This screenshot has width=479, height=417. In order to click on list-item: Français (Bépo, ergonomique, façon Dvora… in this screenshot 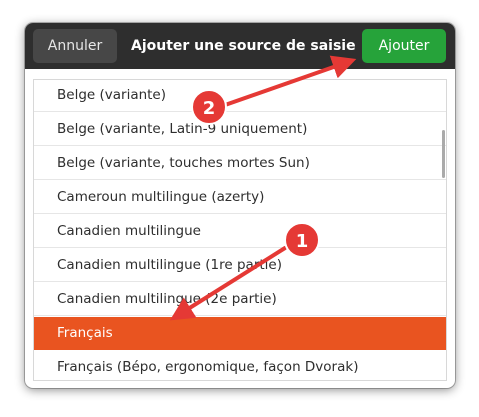, I will do `click(240, 365)`.